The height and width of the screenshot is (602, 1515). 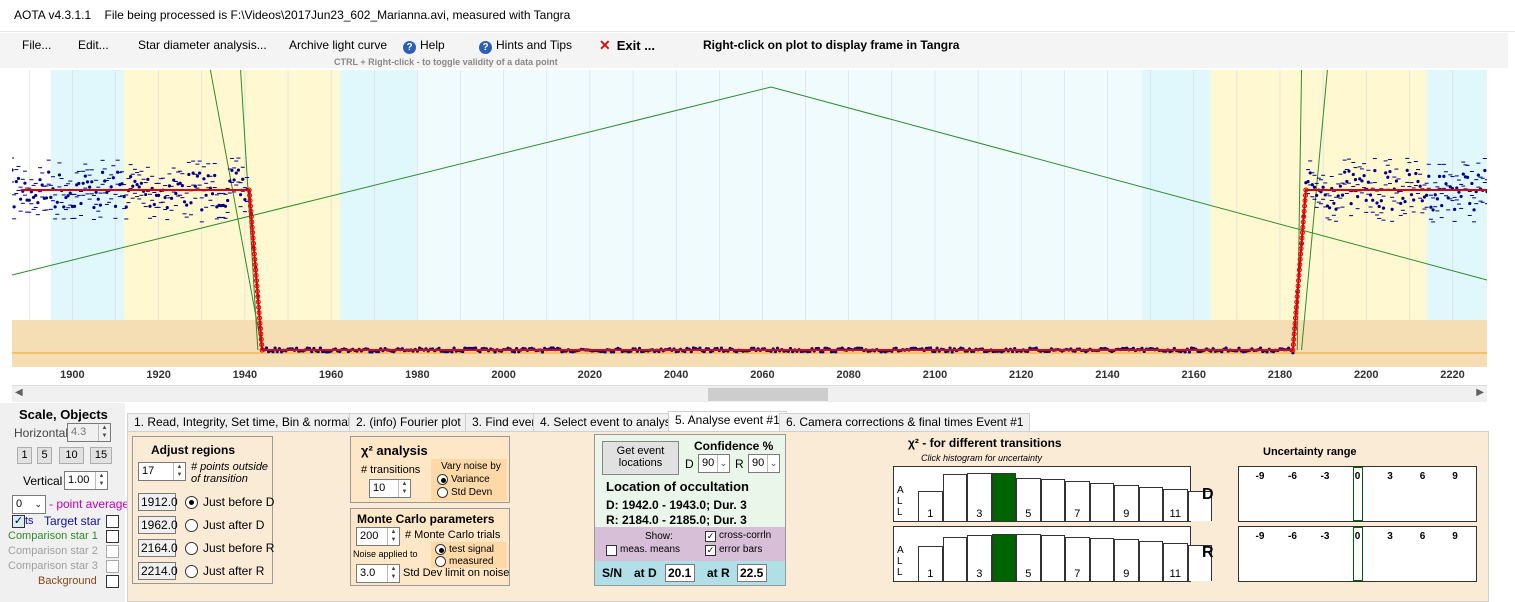 What do you see at coordinates (710, 550) in the screenshot?
I see `error-bars-checkbox: ✓` at bounding box center [710, 550].